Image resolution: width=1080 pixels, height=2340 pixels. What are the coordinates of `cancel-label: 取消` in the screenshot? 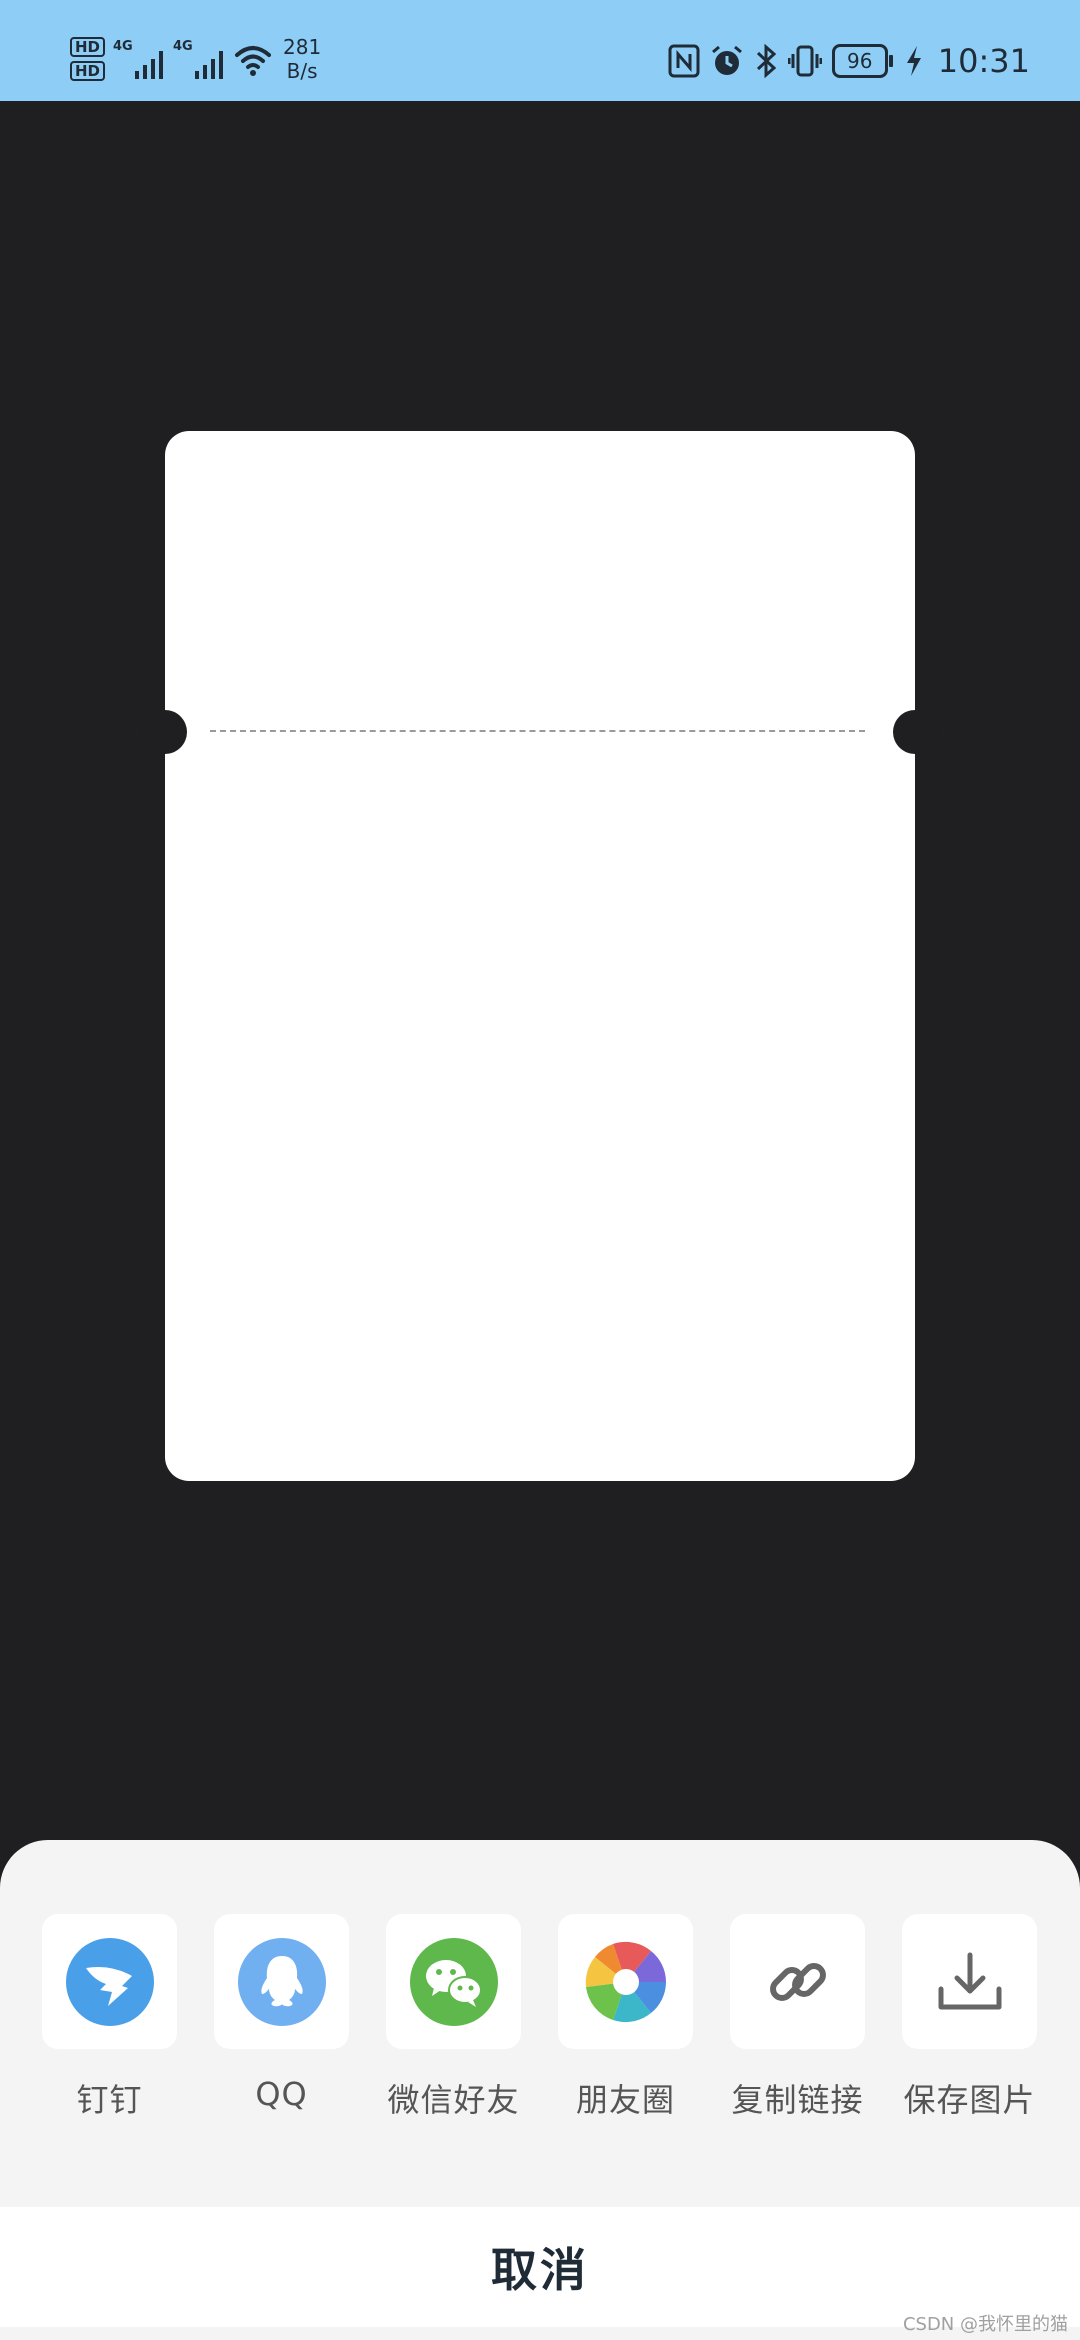 It's located at (540, 2270).